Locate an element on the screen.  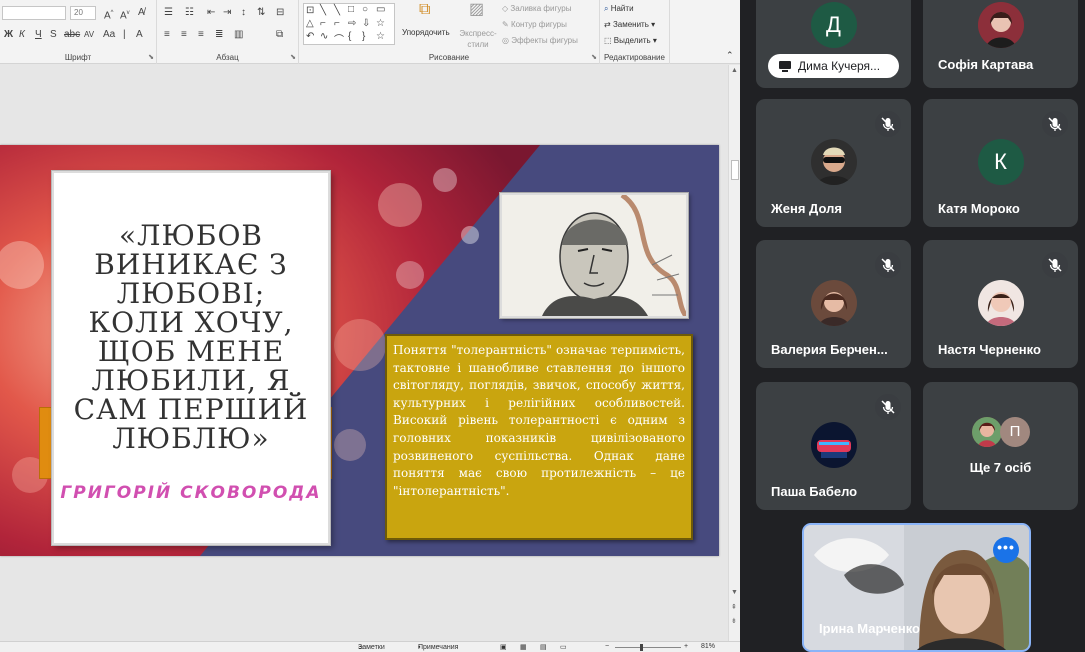
bullets-icon: ☰ is located at coordinates (168, 13).